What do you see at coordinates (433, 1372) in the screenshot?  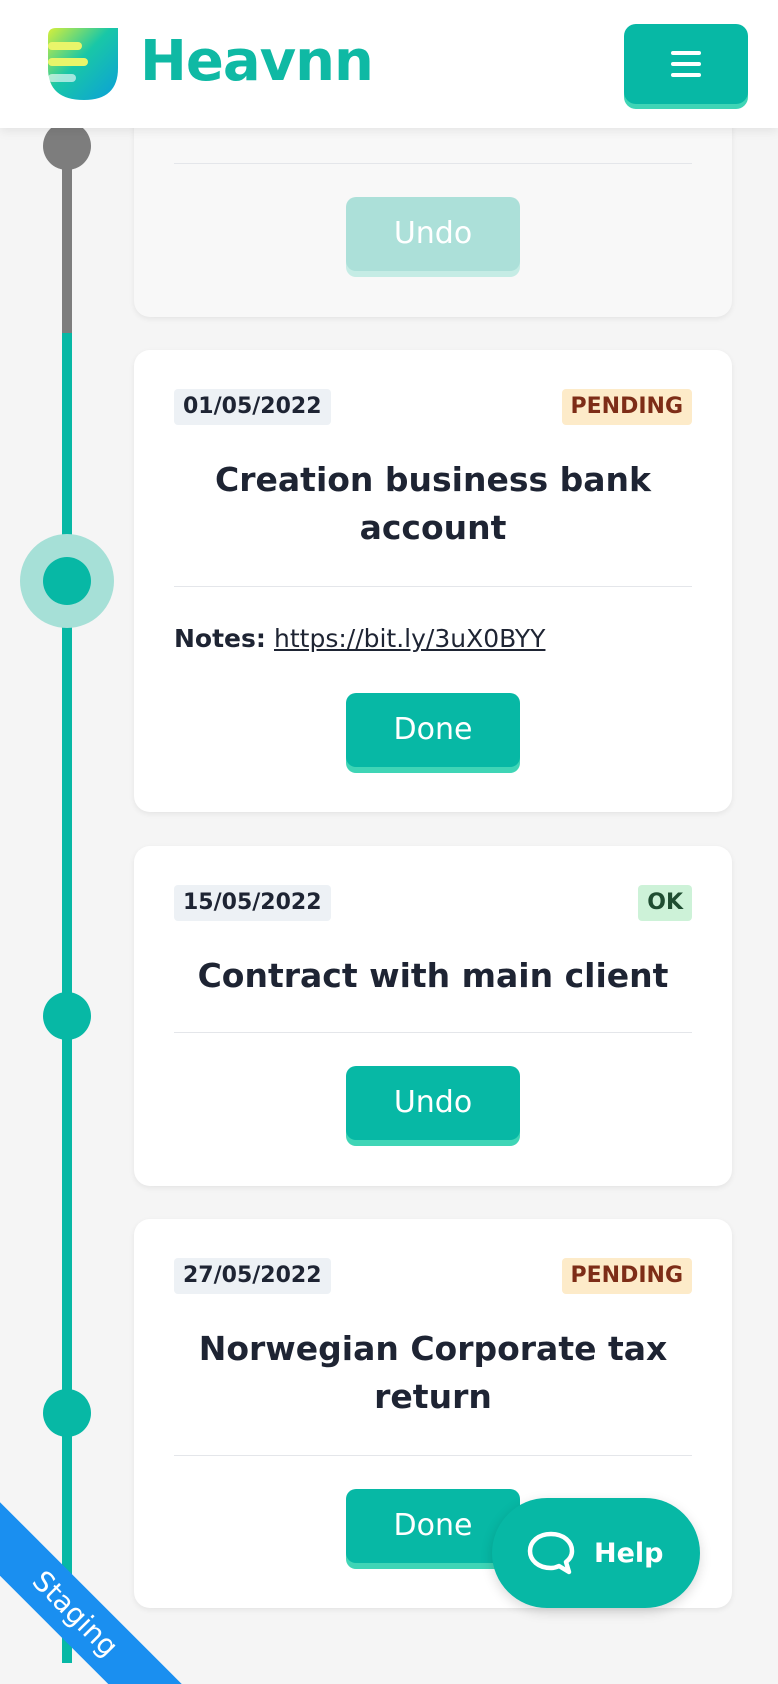 I see `card-title: Norwegian Corporate tax return` at bounding box center [433, 1372].